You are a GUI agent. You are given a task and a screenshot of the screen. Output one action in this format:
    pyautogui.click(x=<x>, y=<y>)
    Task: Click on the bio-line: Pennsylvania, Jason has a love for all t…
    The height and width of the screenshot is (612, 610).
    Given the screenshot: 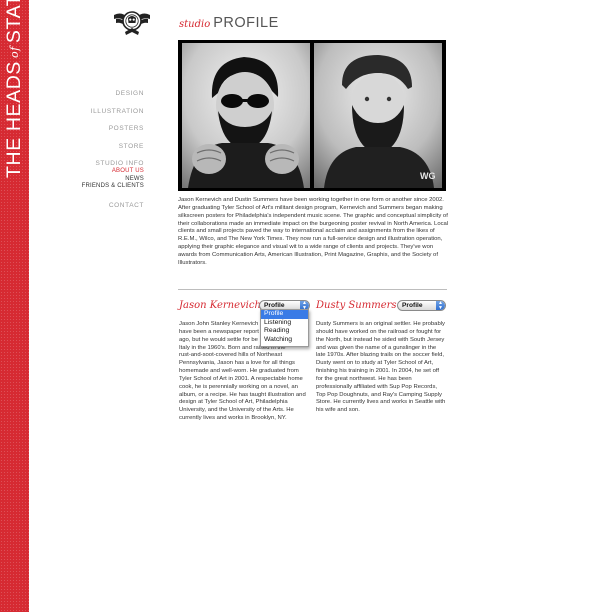 What is the action you would take?
    pyautogui.click(x=237, y=363)
    